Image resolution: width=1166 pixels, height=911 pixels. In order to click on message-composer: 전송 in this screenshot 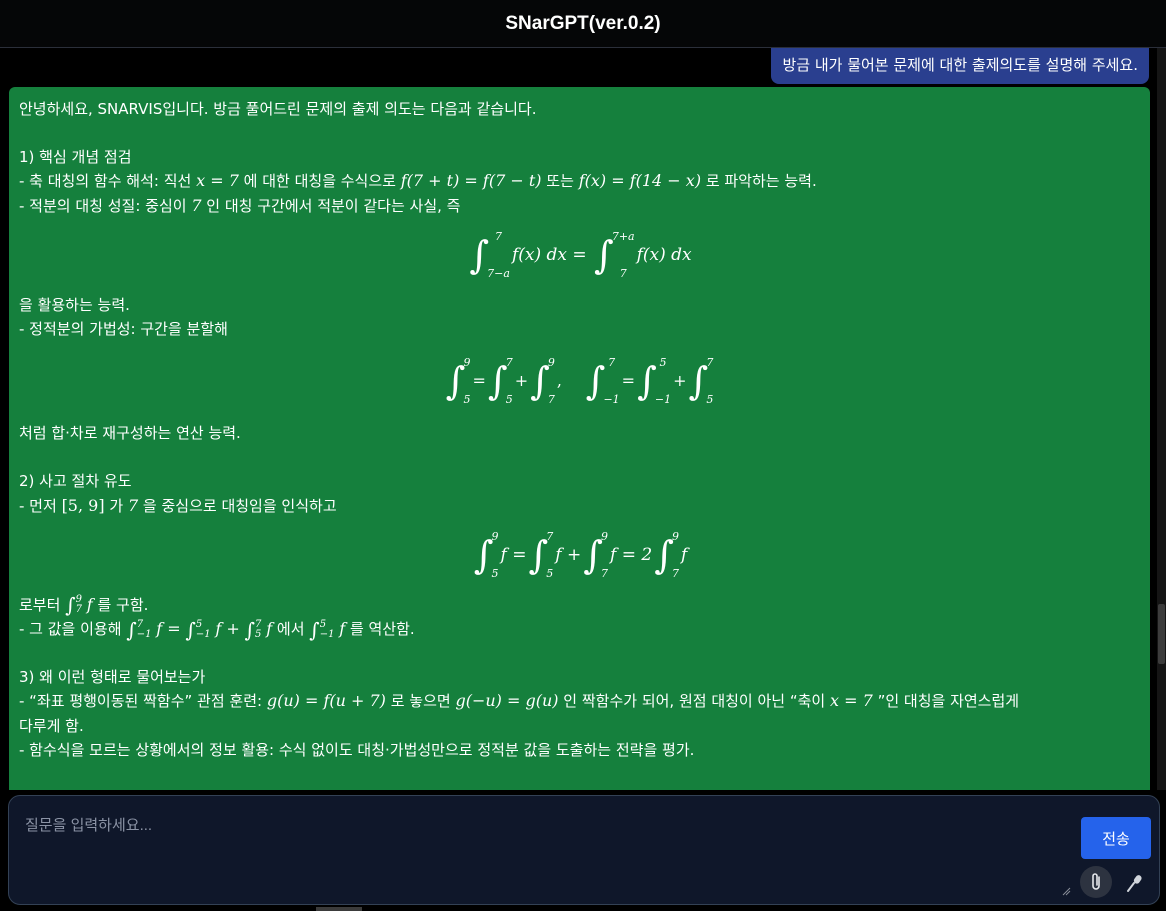, I will do `click(584, 850)`.